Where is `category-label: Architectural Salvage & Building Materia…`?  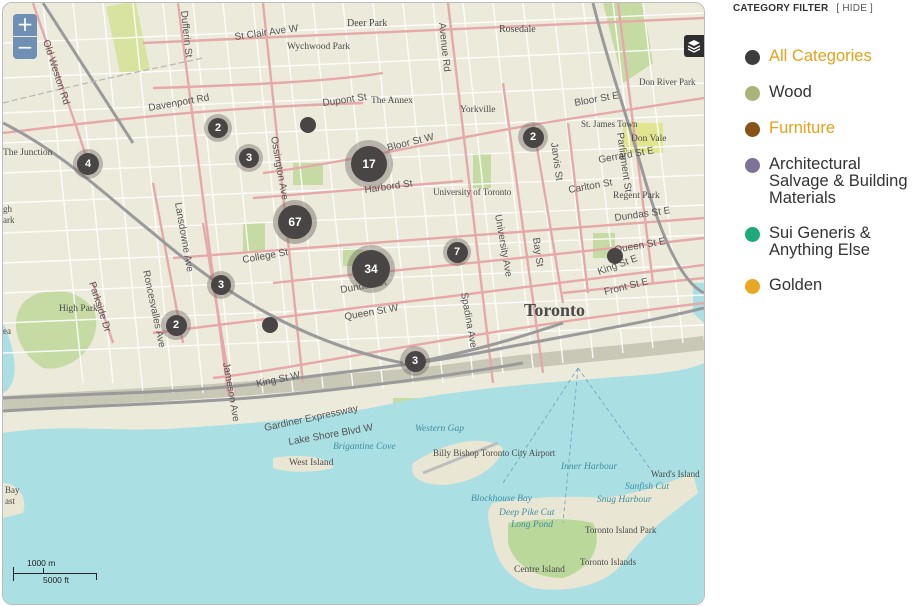
category-label: Architectural Salvage & Building Materia… is located at coordinates (838, 181).